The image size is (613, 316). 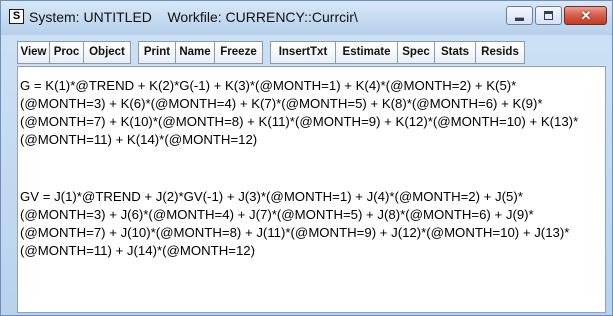 I want to click on name-button: Name, so click(x=195, y=52).